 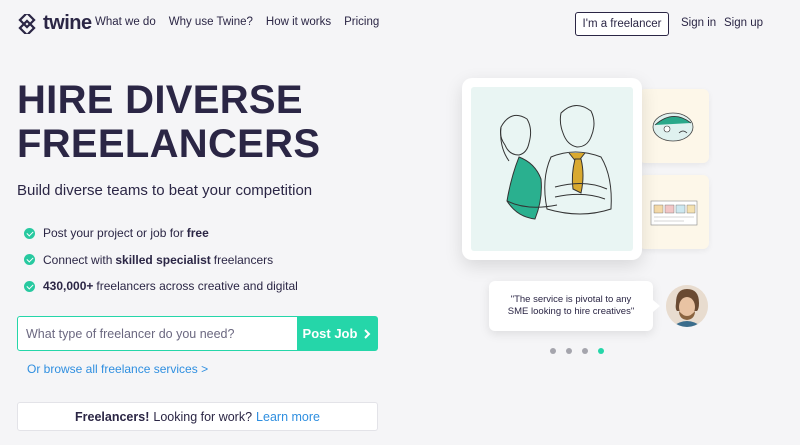 What do you see at coordinates (67, 23) in the screenshot?
I see `logo-text: twine` at bounding box center [67, 23].